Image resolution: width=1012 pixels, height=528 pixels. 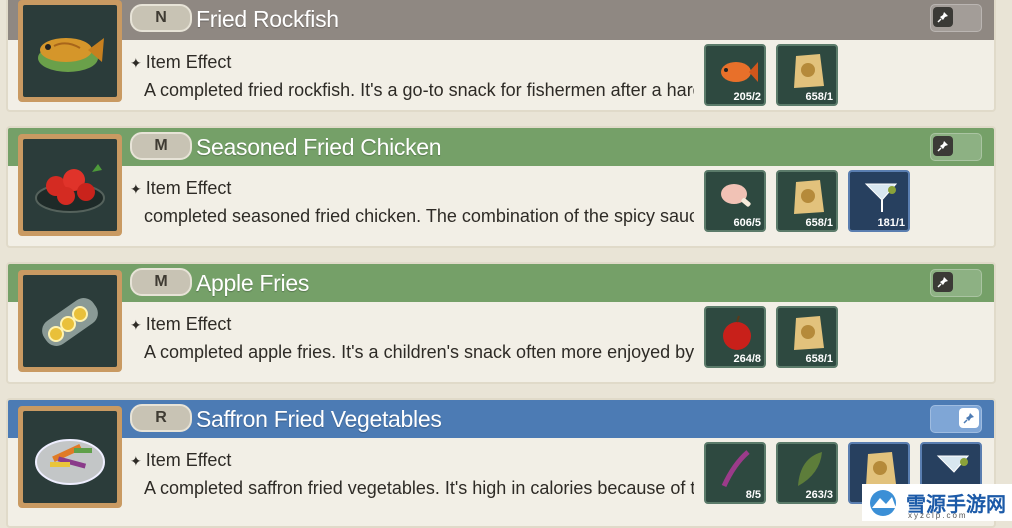 I want to click on material-slot: 181/1, so click(x=879, y=201).